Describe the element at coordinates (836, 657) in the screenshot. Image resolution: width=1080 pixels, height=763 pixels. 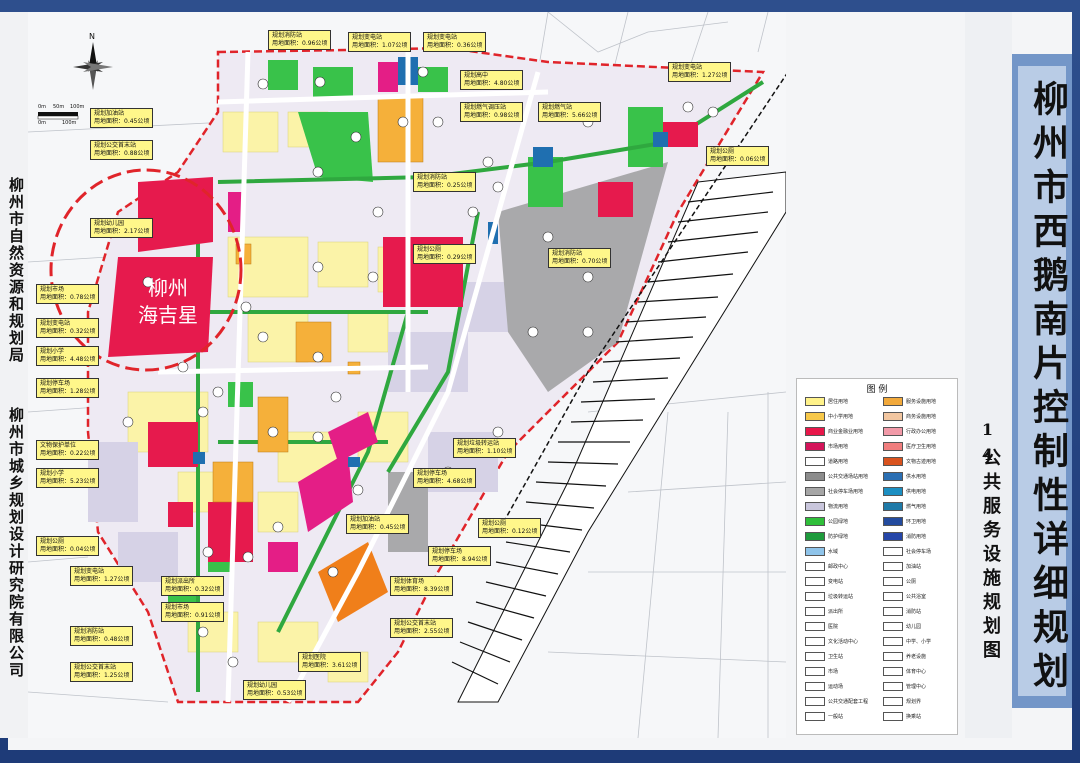
I see `legend-label: 卫生站` at that location.